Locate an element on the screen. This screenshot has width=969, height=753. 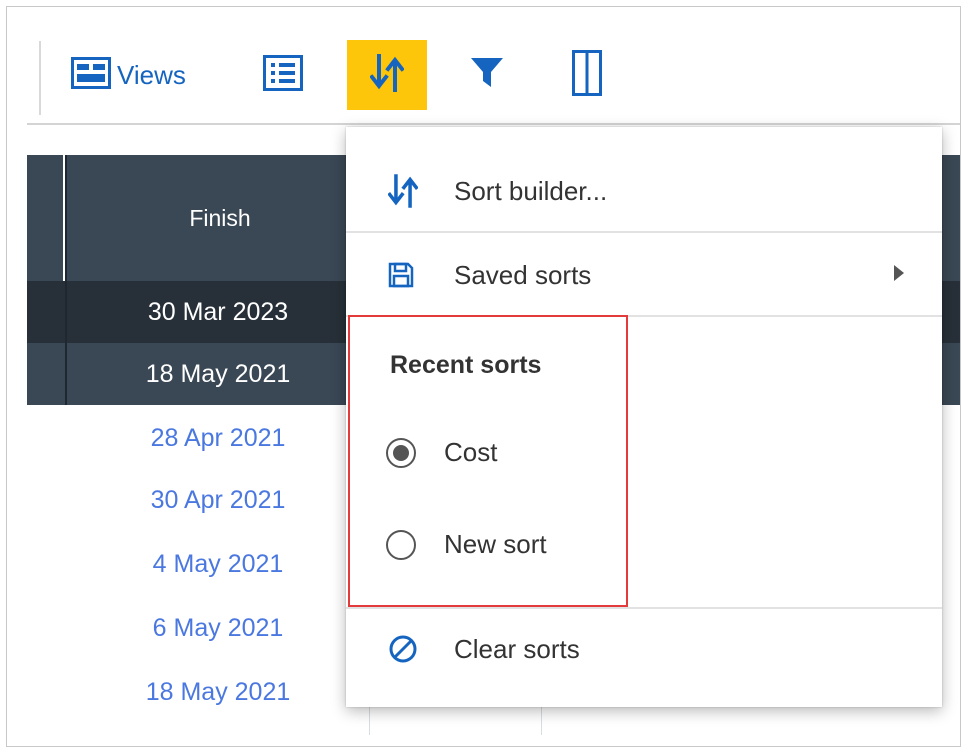
sort-button is located at coordinates (387, 75).